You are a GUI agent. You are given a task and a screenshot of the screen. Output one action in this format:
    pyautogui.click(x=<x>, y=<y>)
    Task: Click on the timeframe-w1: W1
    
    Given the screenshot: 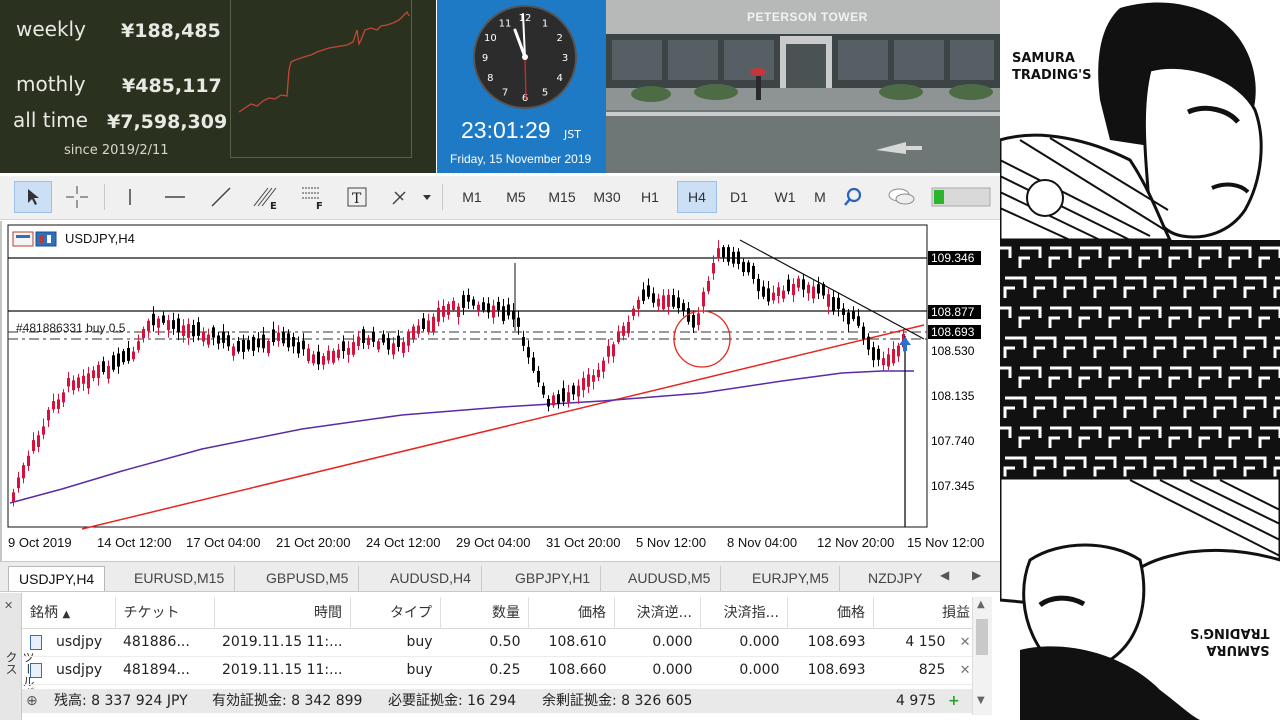 What is the action you would take?
    pyautogui.click(x=785, y=197)
    